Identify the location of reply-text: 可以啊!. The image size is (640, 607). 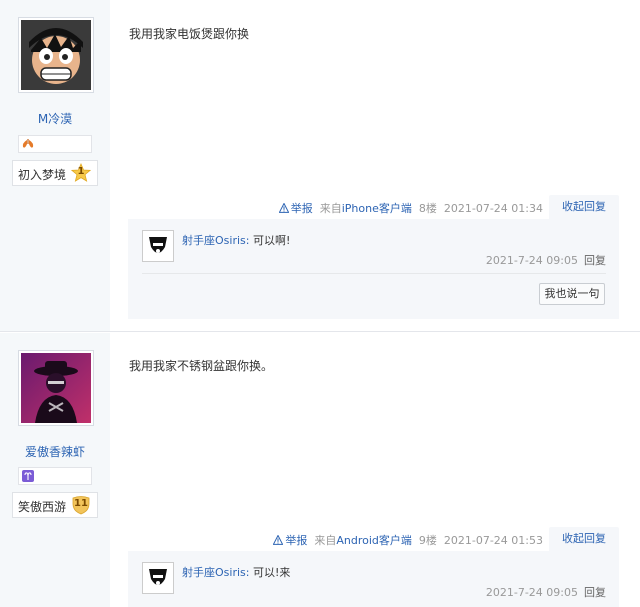
(271, 240).